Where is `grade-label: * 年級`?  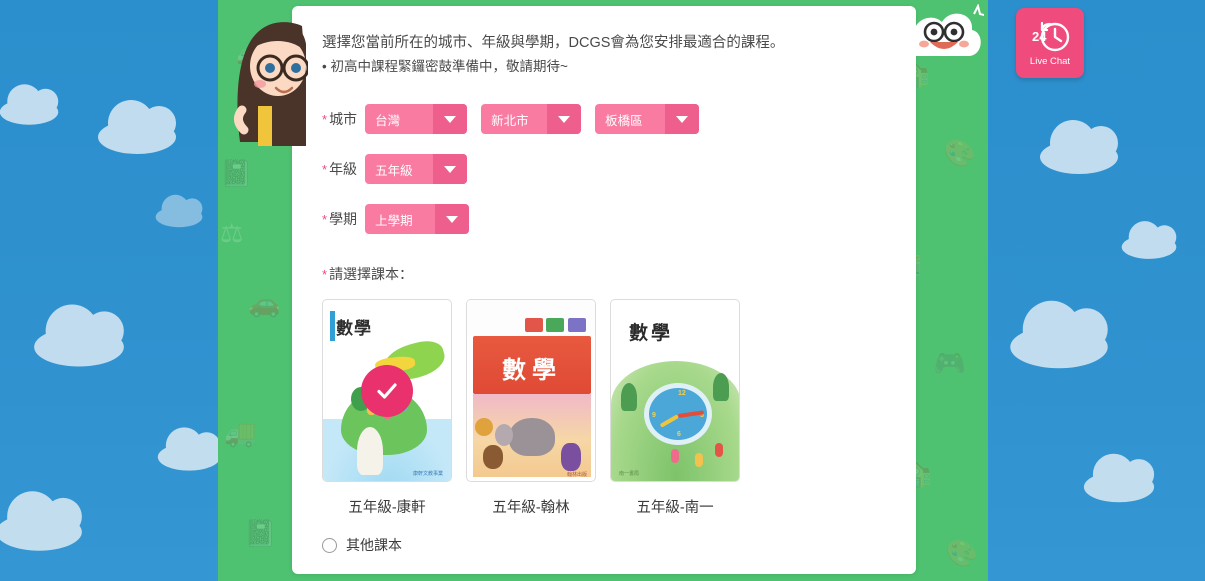 grade-label: * 年級 is located at coordinates (339, 169).